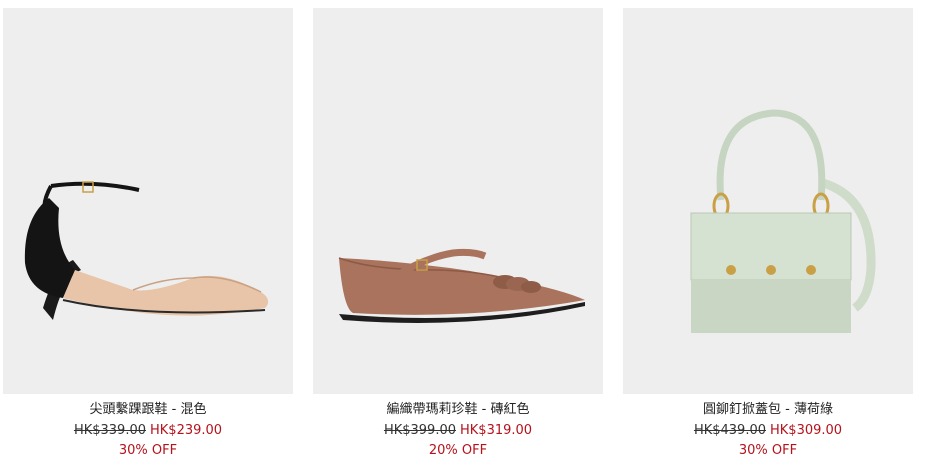 Image resolution: width=928 pixels, height=471 pixels. I want to click on sale-price: HK$309.00, so click(806, 430).